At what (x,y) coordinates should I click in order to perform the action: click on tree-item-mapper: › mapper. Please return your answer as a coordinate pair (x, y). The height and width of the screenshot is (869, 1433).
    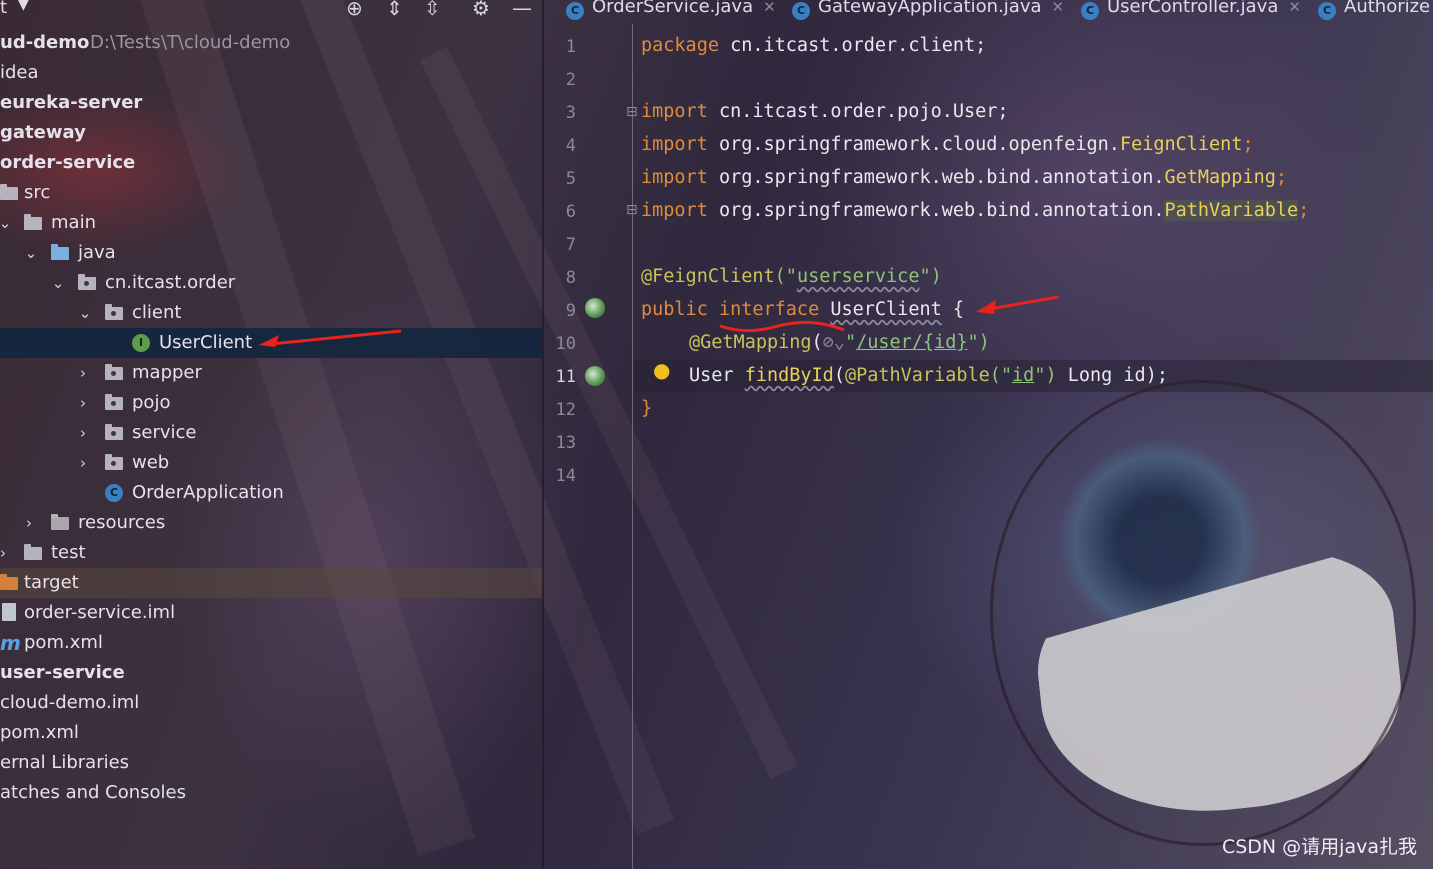
    Looking at the image, I should click on (271, 373).